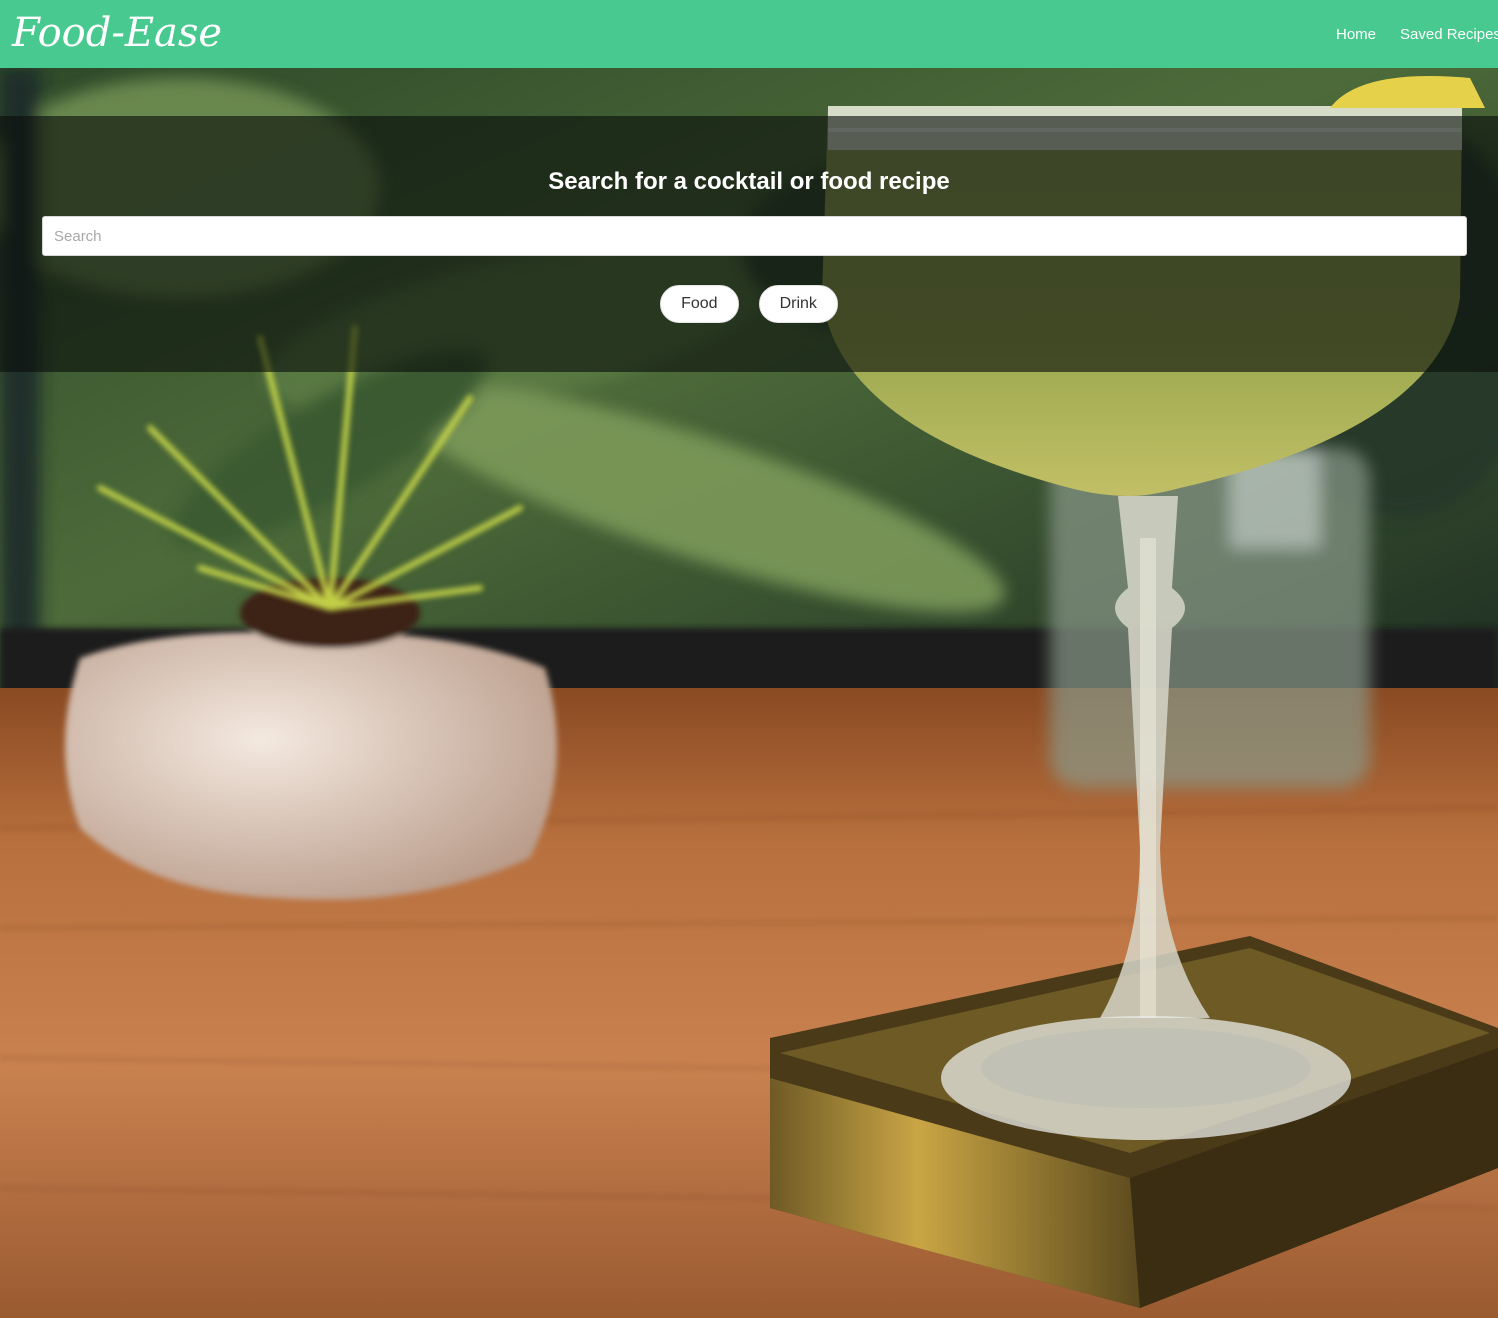 The height and width of the screenshot is (1318, 1498). Describe the element at coordinates (699, 304) in the screenshot. I see `food-button: Food` at that location.